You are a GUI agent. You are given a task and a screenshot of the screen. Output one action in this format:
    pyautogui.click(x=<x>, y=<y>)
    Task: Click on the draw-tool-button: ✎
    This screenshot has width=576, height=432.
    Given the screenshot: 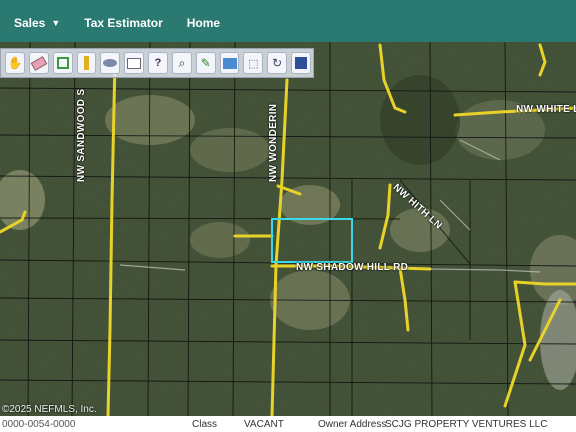 What is the action you would take?
    pyautogui.click(x=205, y=63)
    